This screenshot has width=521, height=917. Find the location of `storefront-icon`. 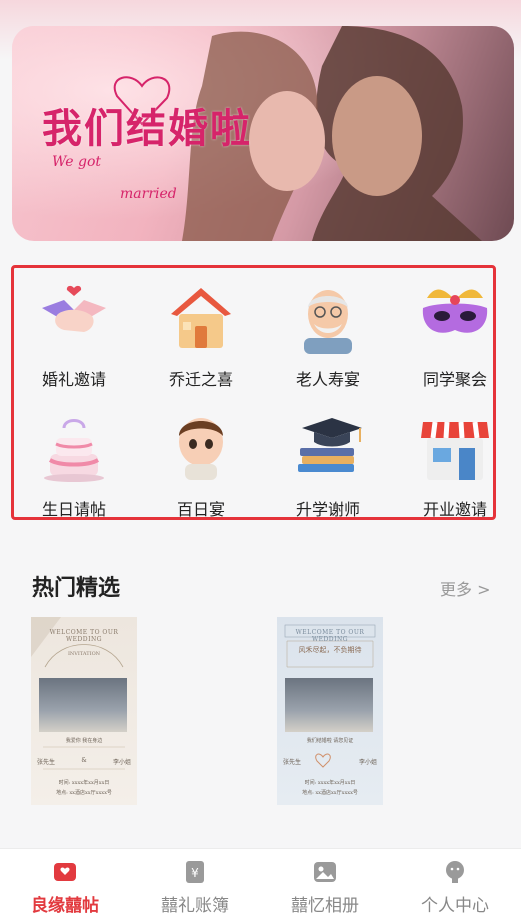

storefront-icon is located at coordinates (455, 450).